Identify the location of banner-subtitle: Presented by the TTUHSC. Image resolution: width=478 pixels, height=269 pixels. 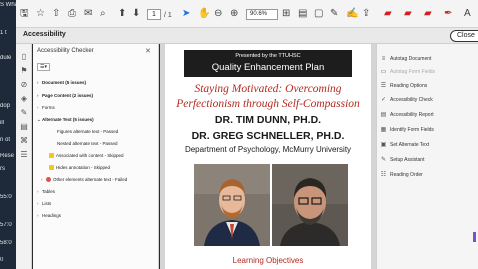
(268, 56).